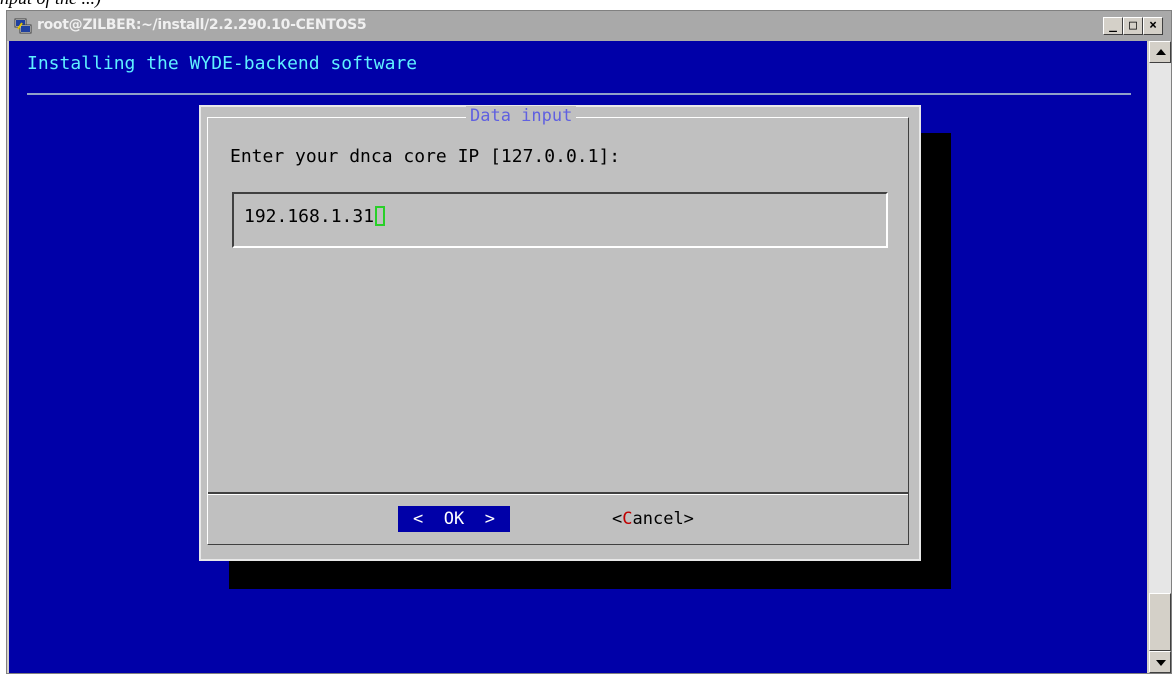 This screenshot has width=1172, height=674. Describe the element at coordinates (50, 4) in the screenshot. I see `document-text-fragment: nput of the ...)` at that location.